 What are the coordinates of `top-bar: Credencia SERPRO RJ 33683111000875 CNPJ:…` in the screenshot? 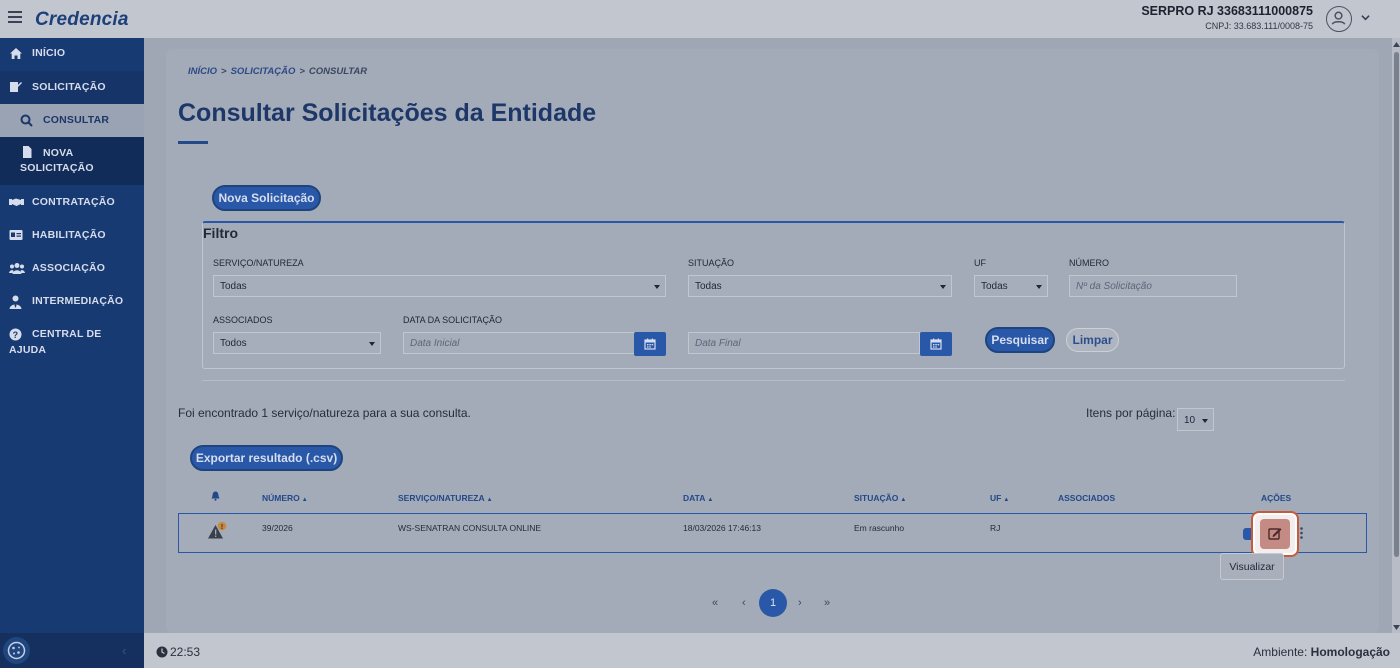 It's located at (700, 19).